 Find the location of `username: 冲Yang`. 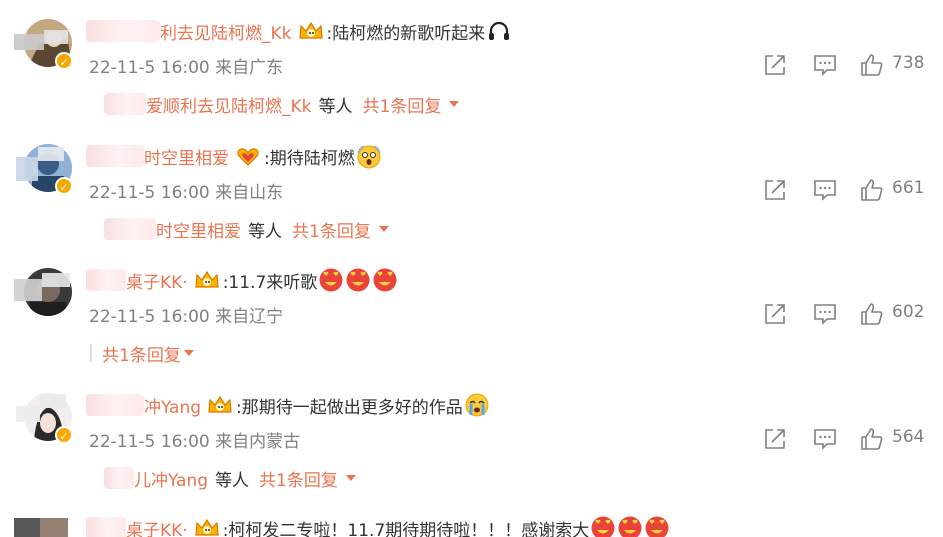

username: 冲Yang is located at coordinates (172, 405).